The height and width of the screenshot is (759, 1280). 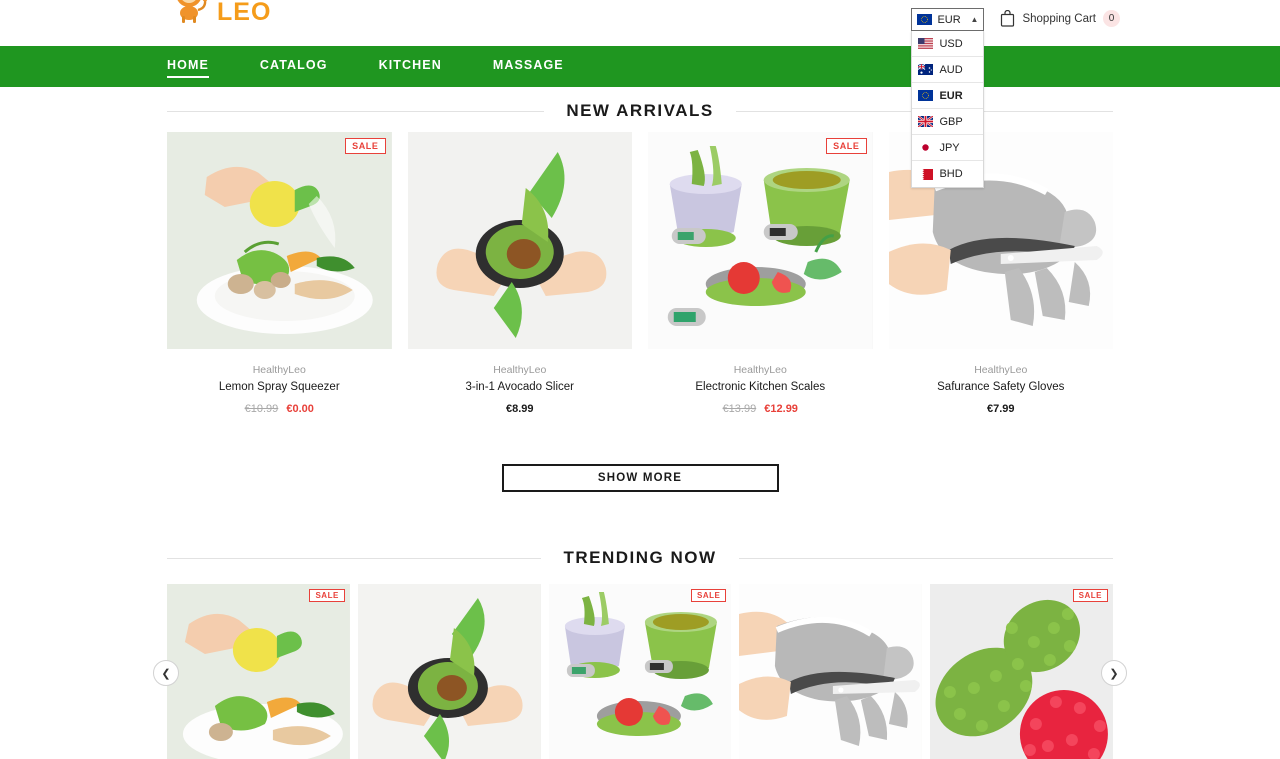 I want to click on currency-option-label: JPY, so click(x=949, y=147).